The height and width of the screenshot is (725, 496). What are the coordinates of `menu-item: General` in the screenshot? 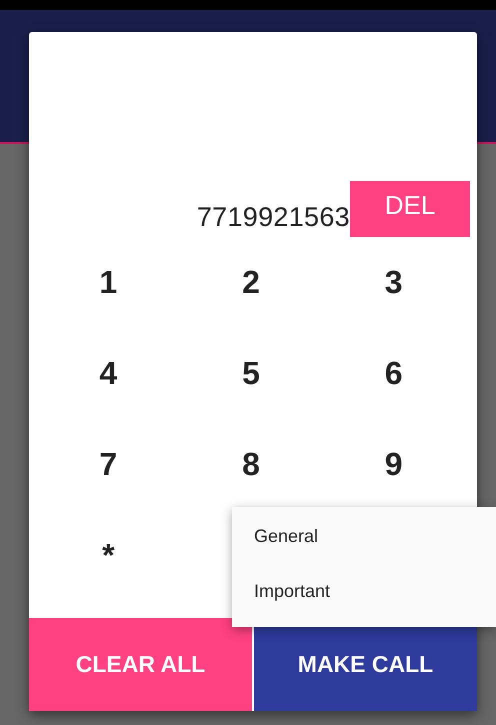 It's located at (364, 538).